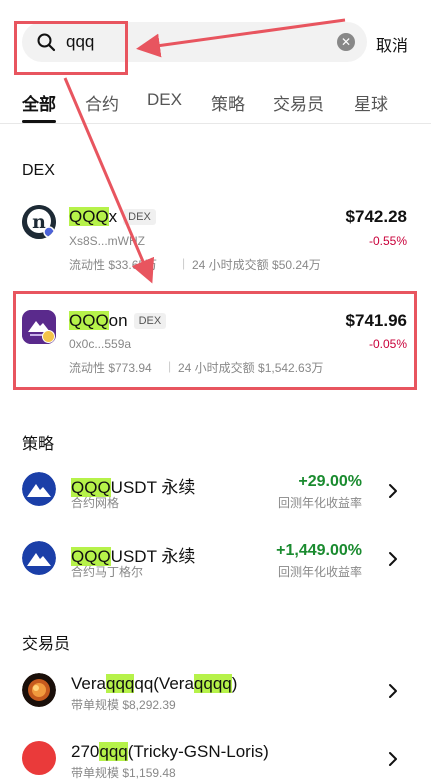  Describe the element at coordinates (164, 683) in the screenshot. I see `name-part: qq(Vera` at that location.